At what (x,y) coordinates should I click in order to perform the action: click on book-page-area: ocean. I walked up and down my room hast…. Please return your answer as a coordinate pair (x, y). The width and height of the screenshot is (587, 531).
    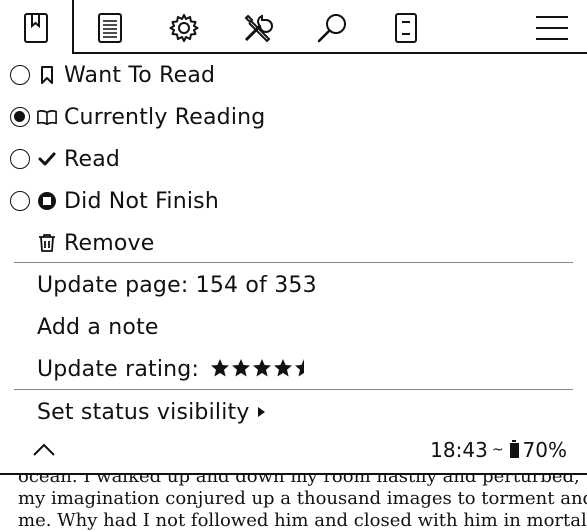
    Looking at the image, I should click on (293, 503).